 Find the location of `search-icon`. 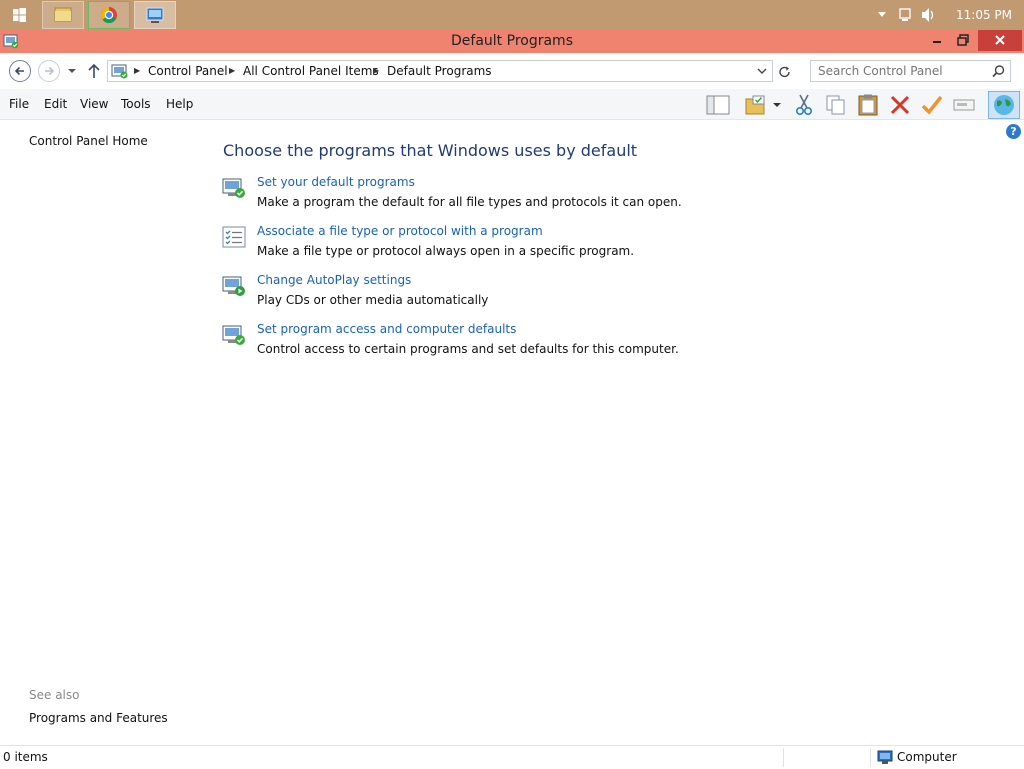

search-icon is located at coordinates (998, 71).